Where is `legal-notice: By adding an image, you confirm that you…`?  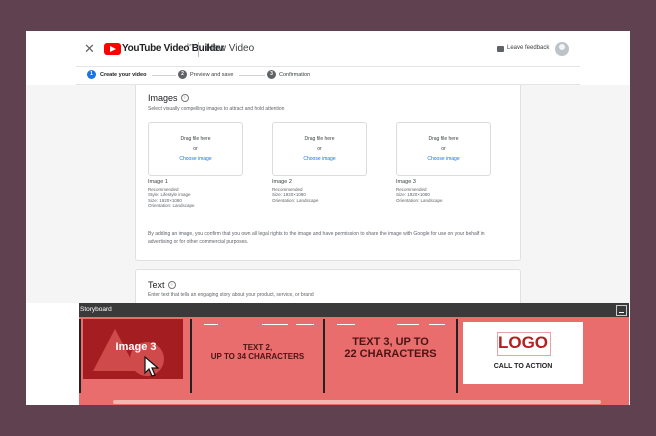
legal-notice: By adding an image, you confirm that you… is located at coordinates (316, 238).